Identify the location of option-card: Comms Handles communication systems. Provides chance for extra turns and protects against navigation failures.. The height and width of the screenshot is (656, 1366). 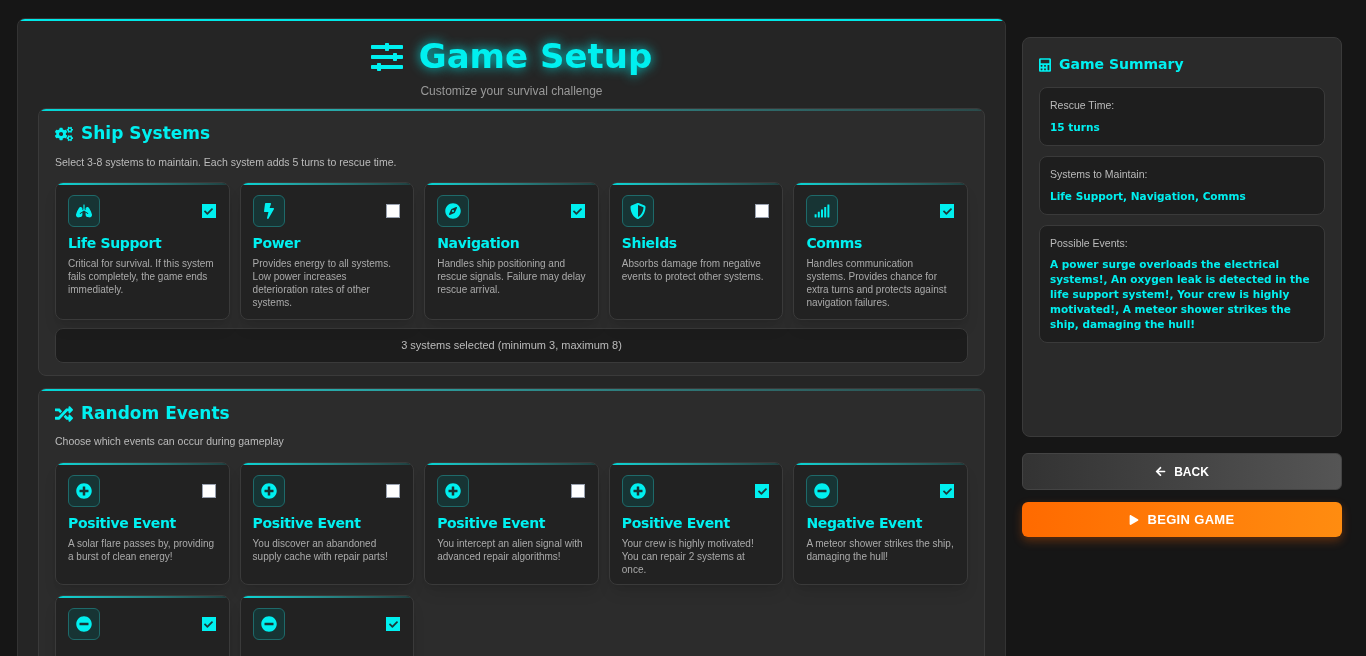
(880, 251).